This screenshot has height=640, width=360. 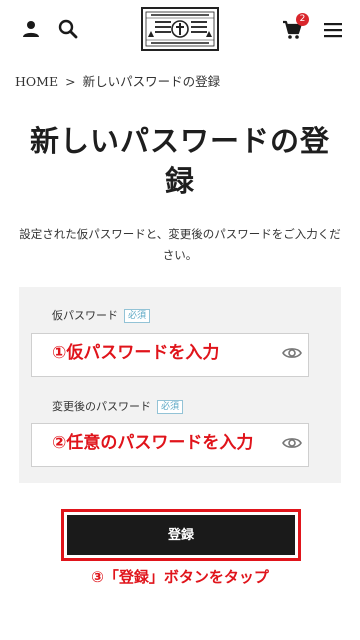 I want to click on new-password-label: 変更後のパスワード 必須, so click(x=118, y=406).